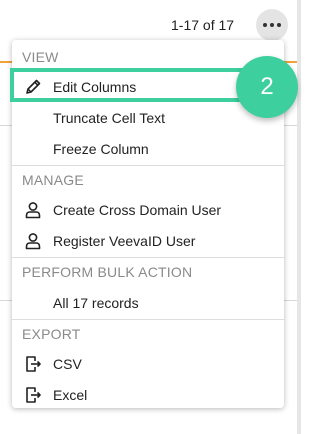 The image size is (320, 434). Describe the element at coordinates (148, 303) in the screenshot. I see `menu-item-all-records: All 17 records` at that location.